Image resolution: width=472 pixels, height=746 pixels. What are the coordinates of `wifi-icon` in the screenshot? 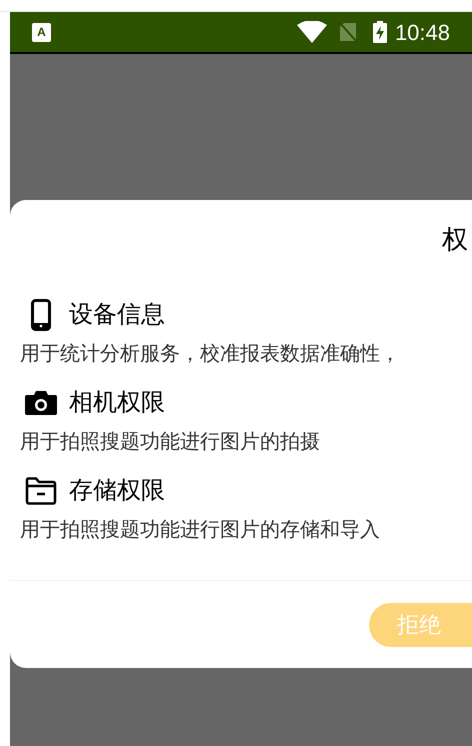 It's located at (311, 32).